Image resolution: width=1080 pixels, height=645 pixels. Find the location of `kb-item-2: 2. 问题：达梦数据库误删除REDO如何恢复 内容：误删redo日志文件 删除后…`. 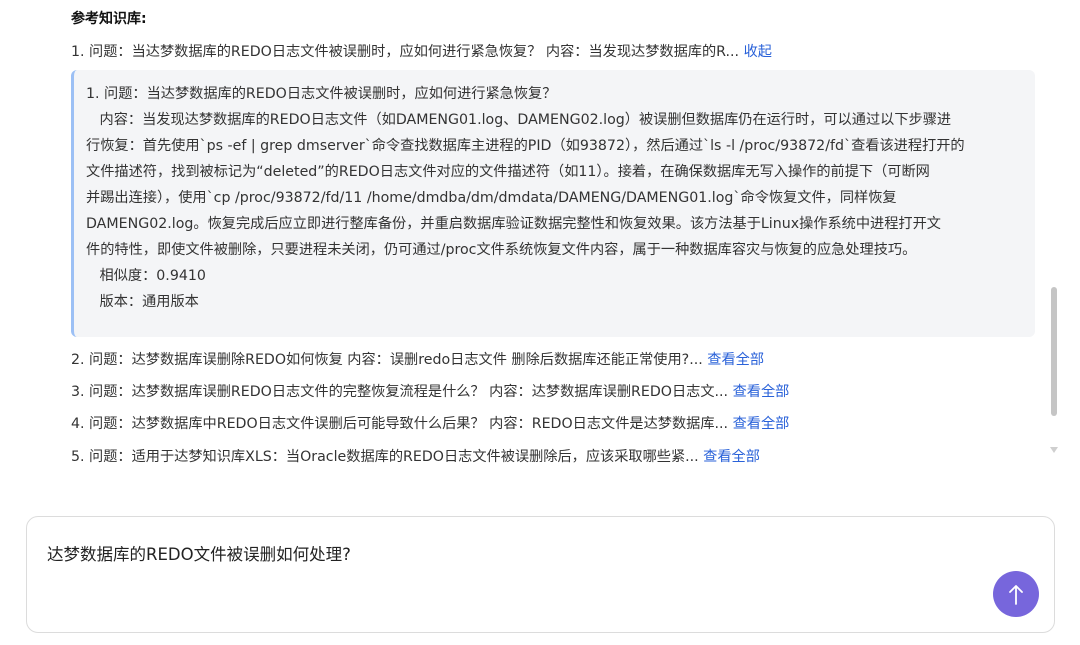

kb-item-2: 2. 问题：达梦数据库误删除REDO如何恢复 内容：误删redo日志文件 删除后… is located at coordinates (417, 359).